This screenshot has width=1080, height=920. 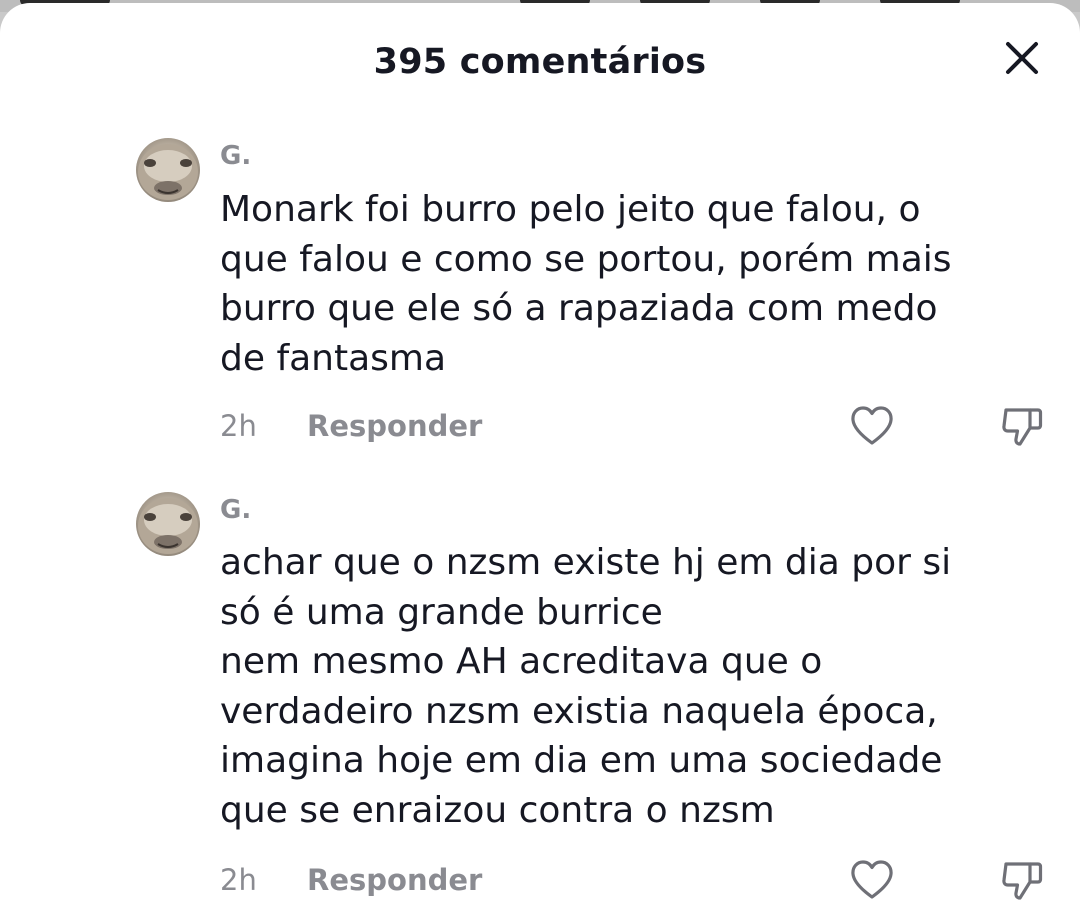 I want to click on close-icon, so click(x=1022, y=58).